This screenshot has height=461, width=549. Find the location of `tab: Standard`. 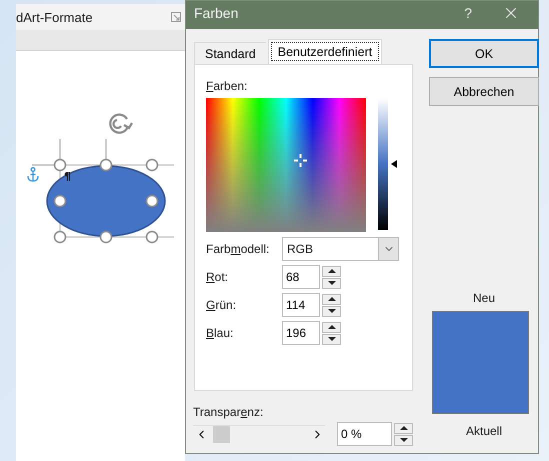

tab: Standard is located at coordinates (230, 53).